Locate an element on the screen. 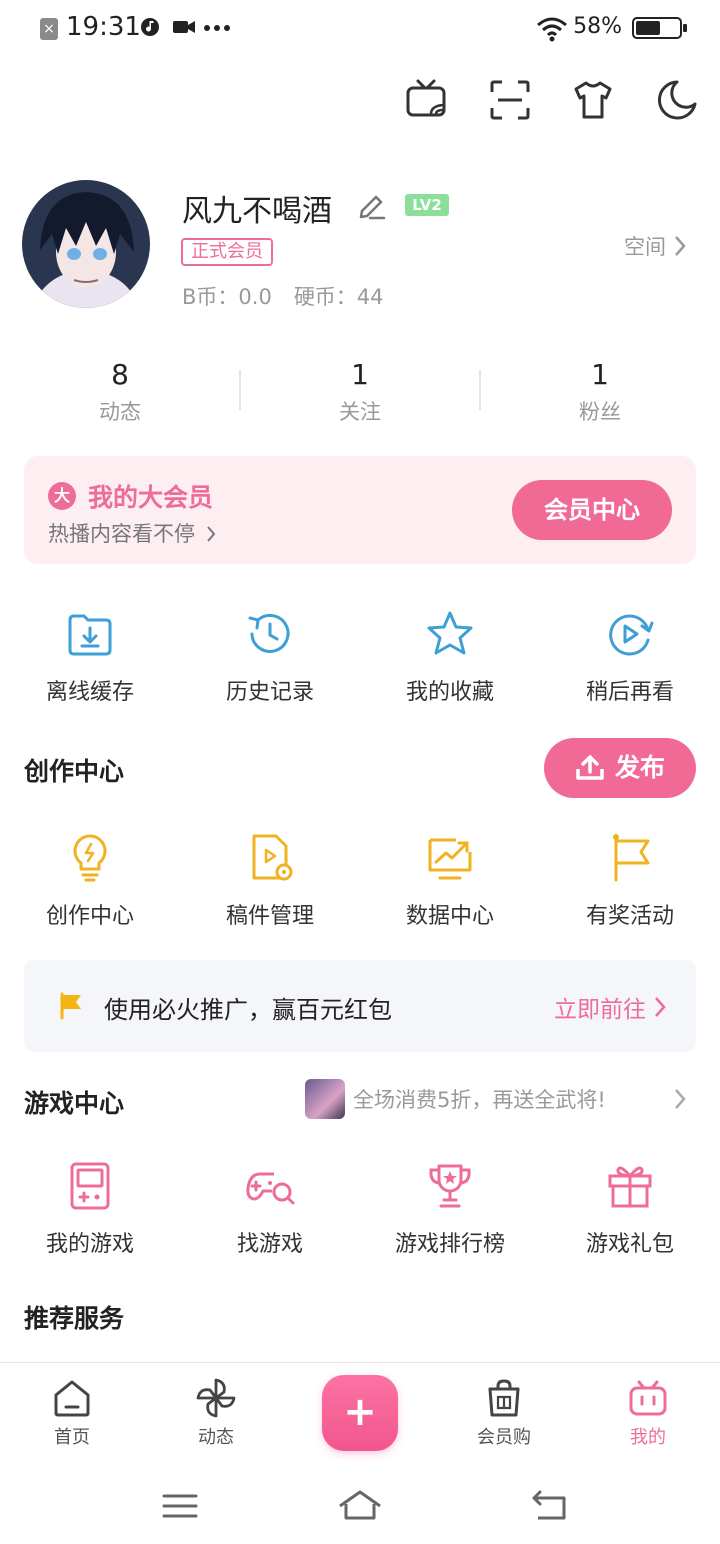 Image resolution: width=720 pixels, height=1544 pixels. trophy-icon is located at coordinates (450, 1186).